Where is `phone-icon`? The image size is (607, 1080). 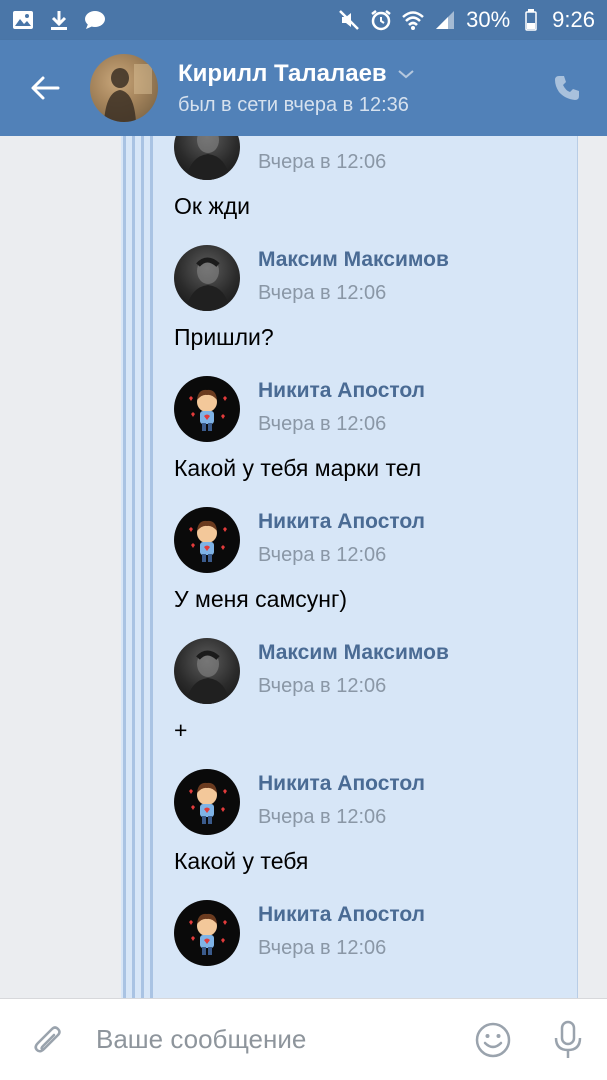 phone-icon is located at coordinates (567, 88).